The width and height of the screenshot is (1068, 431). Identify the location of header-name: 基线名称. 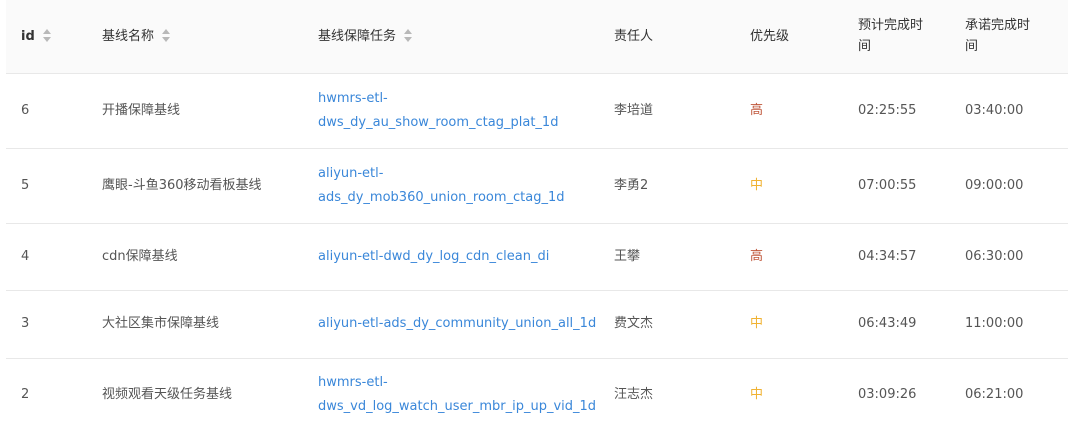
(195, 37).